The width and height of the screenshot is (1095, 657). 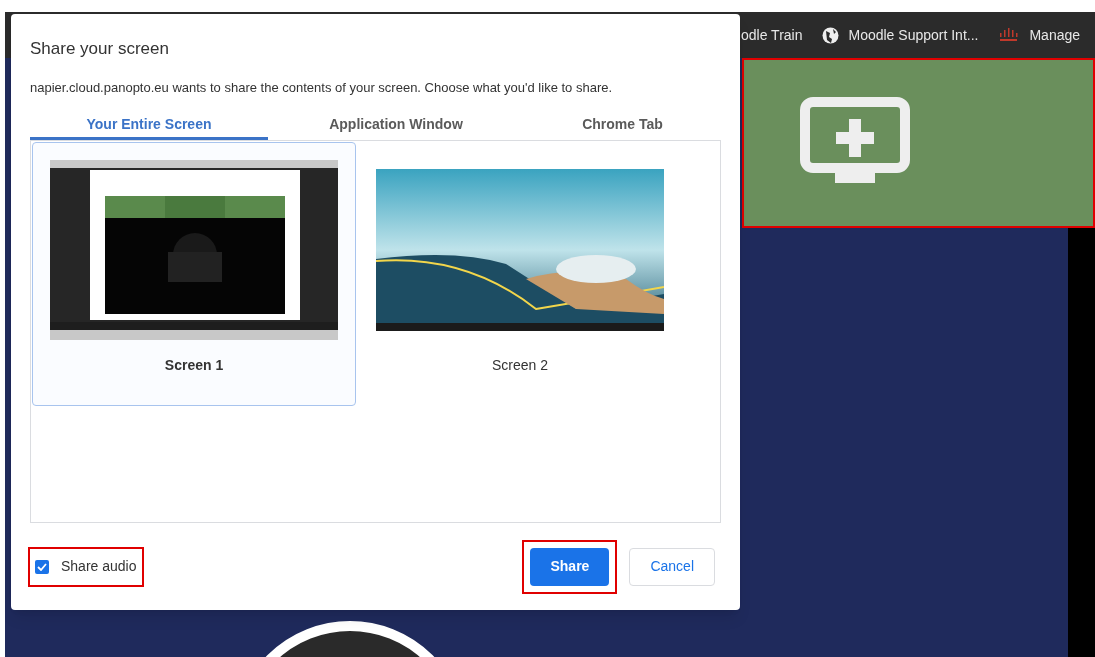 What do you see at coordinates (831, 35) in the screenshot?
I see `globe-icon` at bounding box center [831, 35].